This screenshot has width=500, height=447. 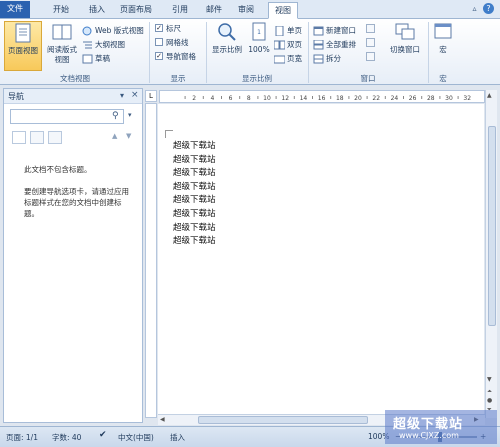 I want to click on one-page-button: 单页, so click(x=288, y=30).